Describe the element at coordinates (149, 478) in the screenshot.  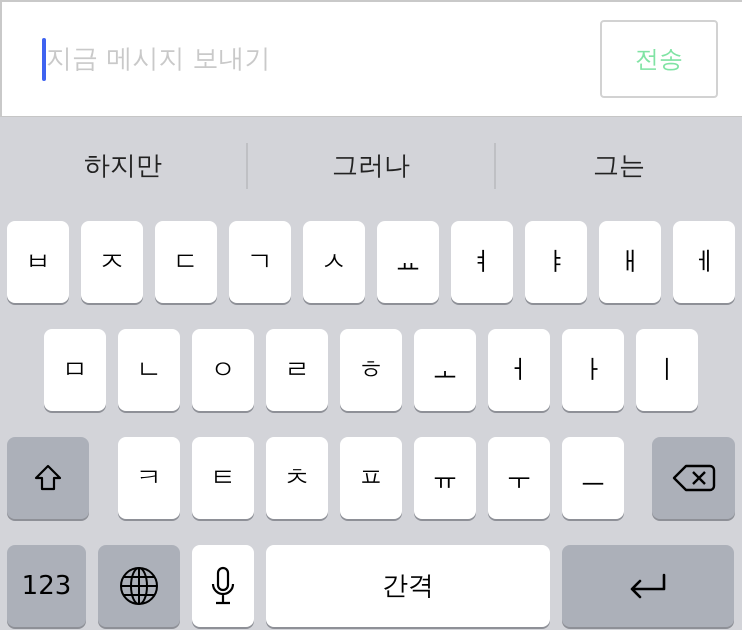
I see `letter-key: ㅋ` at that location.